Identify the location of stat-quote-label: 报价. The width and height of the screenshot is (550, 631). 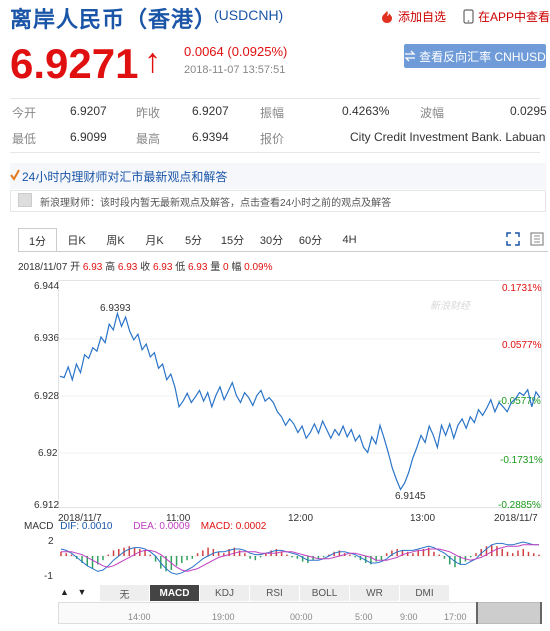
(272, 139).